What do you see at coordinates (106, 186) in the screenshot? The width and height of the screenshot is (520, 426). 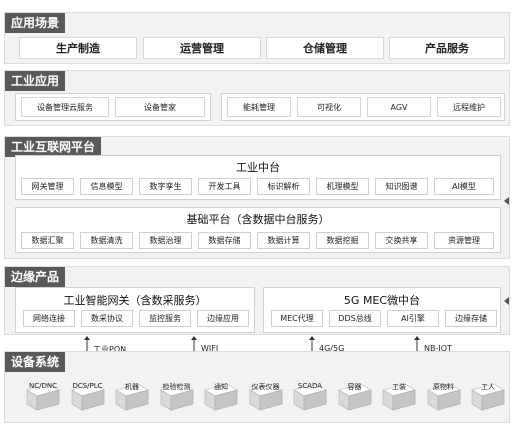 I see `middle-info-model: 信息模型` at bounding box center [106, 186].